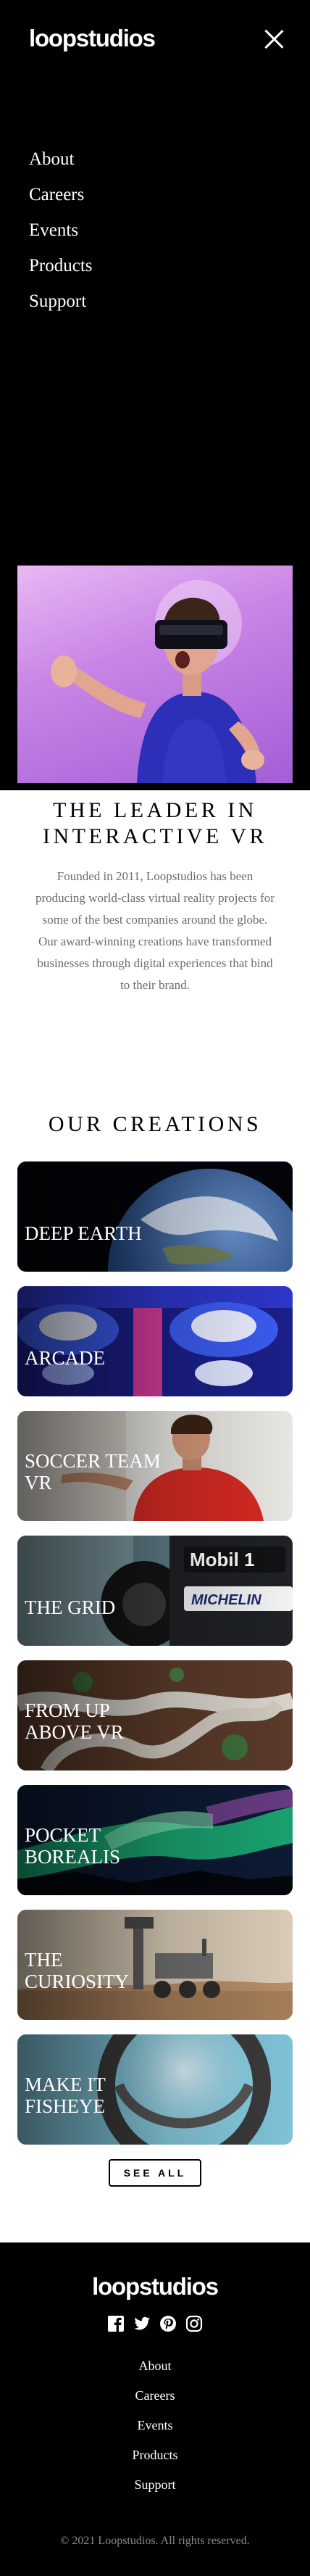 Image resolution: width=310 pixels, height=2576 pixels. Describe the element at coordinates (65, 2095) in the screenshot. I see `creation-title-make-it-fisheye: MAKE IT FISHEYE` at that location.